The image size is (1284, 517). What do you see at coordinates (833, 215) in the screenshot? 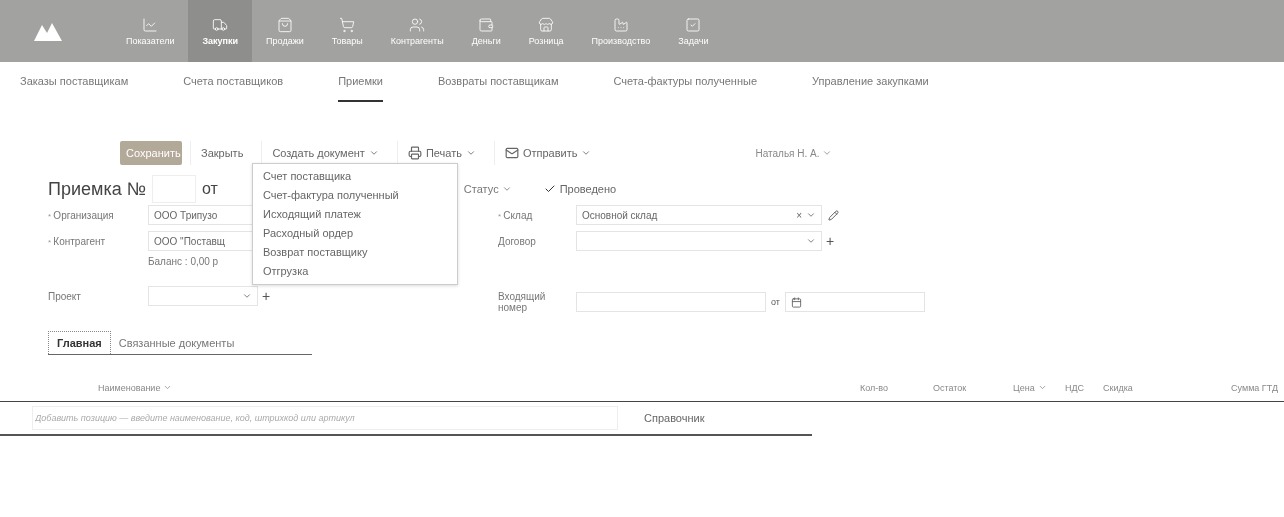
I see `edit-icon` at bounding box center [833, 215].